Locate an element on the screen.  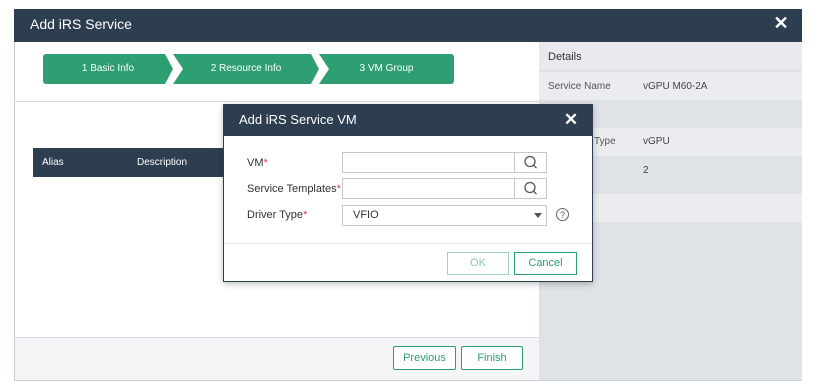
finish-button: Finish is located at coordinates (492, 358).